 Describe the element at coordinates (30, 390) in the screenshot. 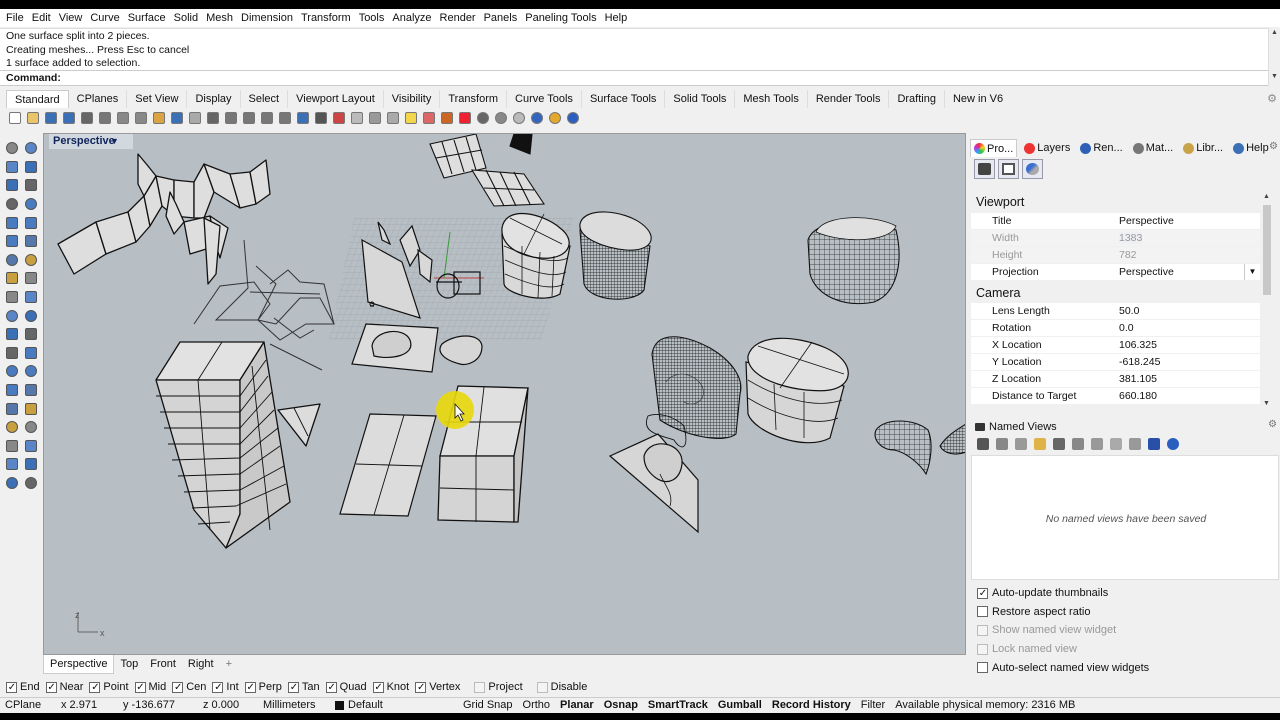

I see `rotate-icon` at that location.